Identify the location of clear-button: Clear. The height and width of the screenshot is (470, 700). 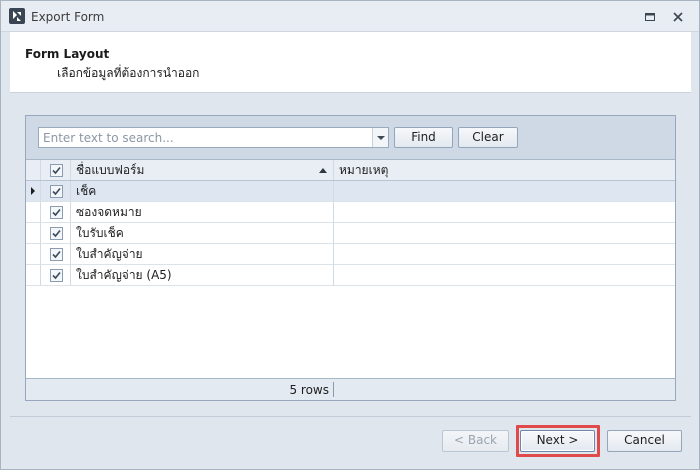
(488, 137).